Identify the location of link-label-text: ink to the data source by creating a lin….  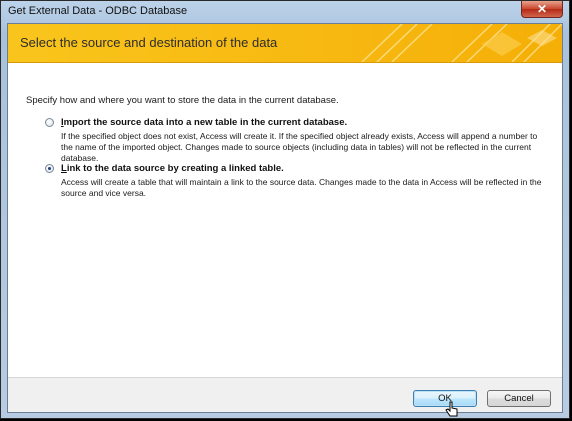
(175, 168).